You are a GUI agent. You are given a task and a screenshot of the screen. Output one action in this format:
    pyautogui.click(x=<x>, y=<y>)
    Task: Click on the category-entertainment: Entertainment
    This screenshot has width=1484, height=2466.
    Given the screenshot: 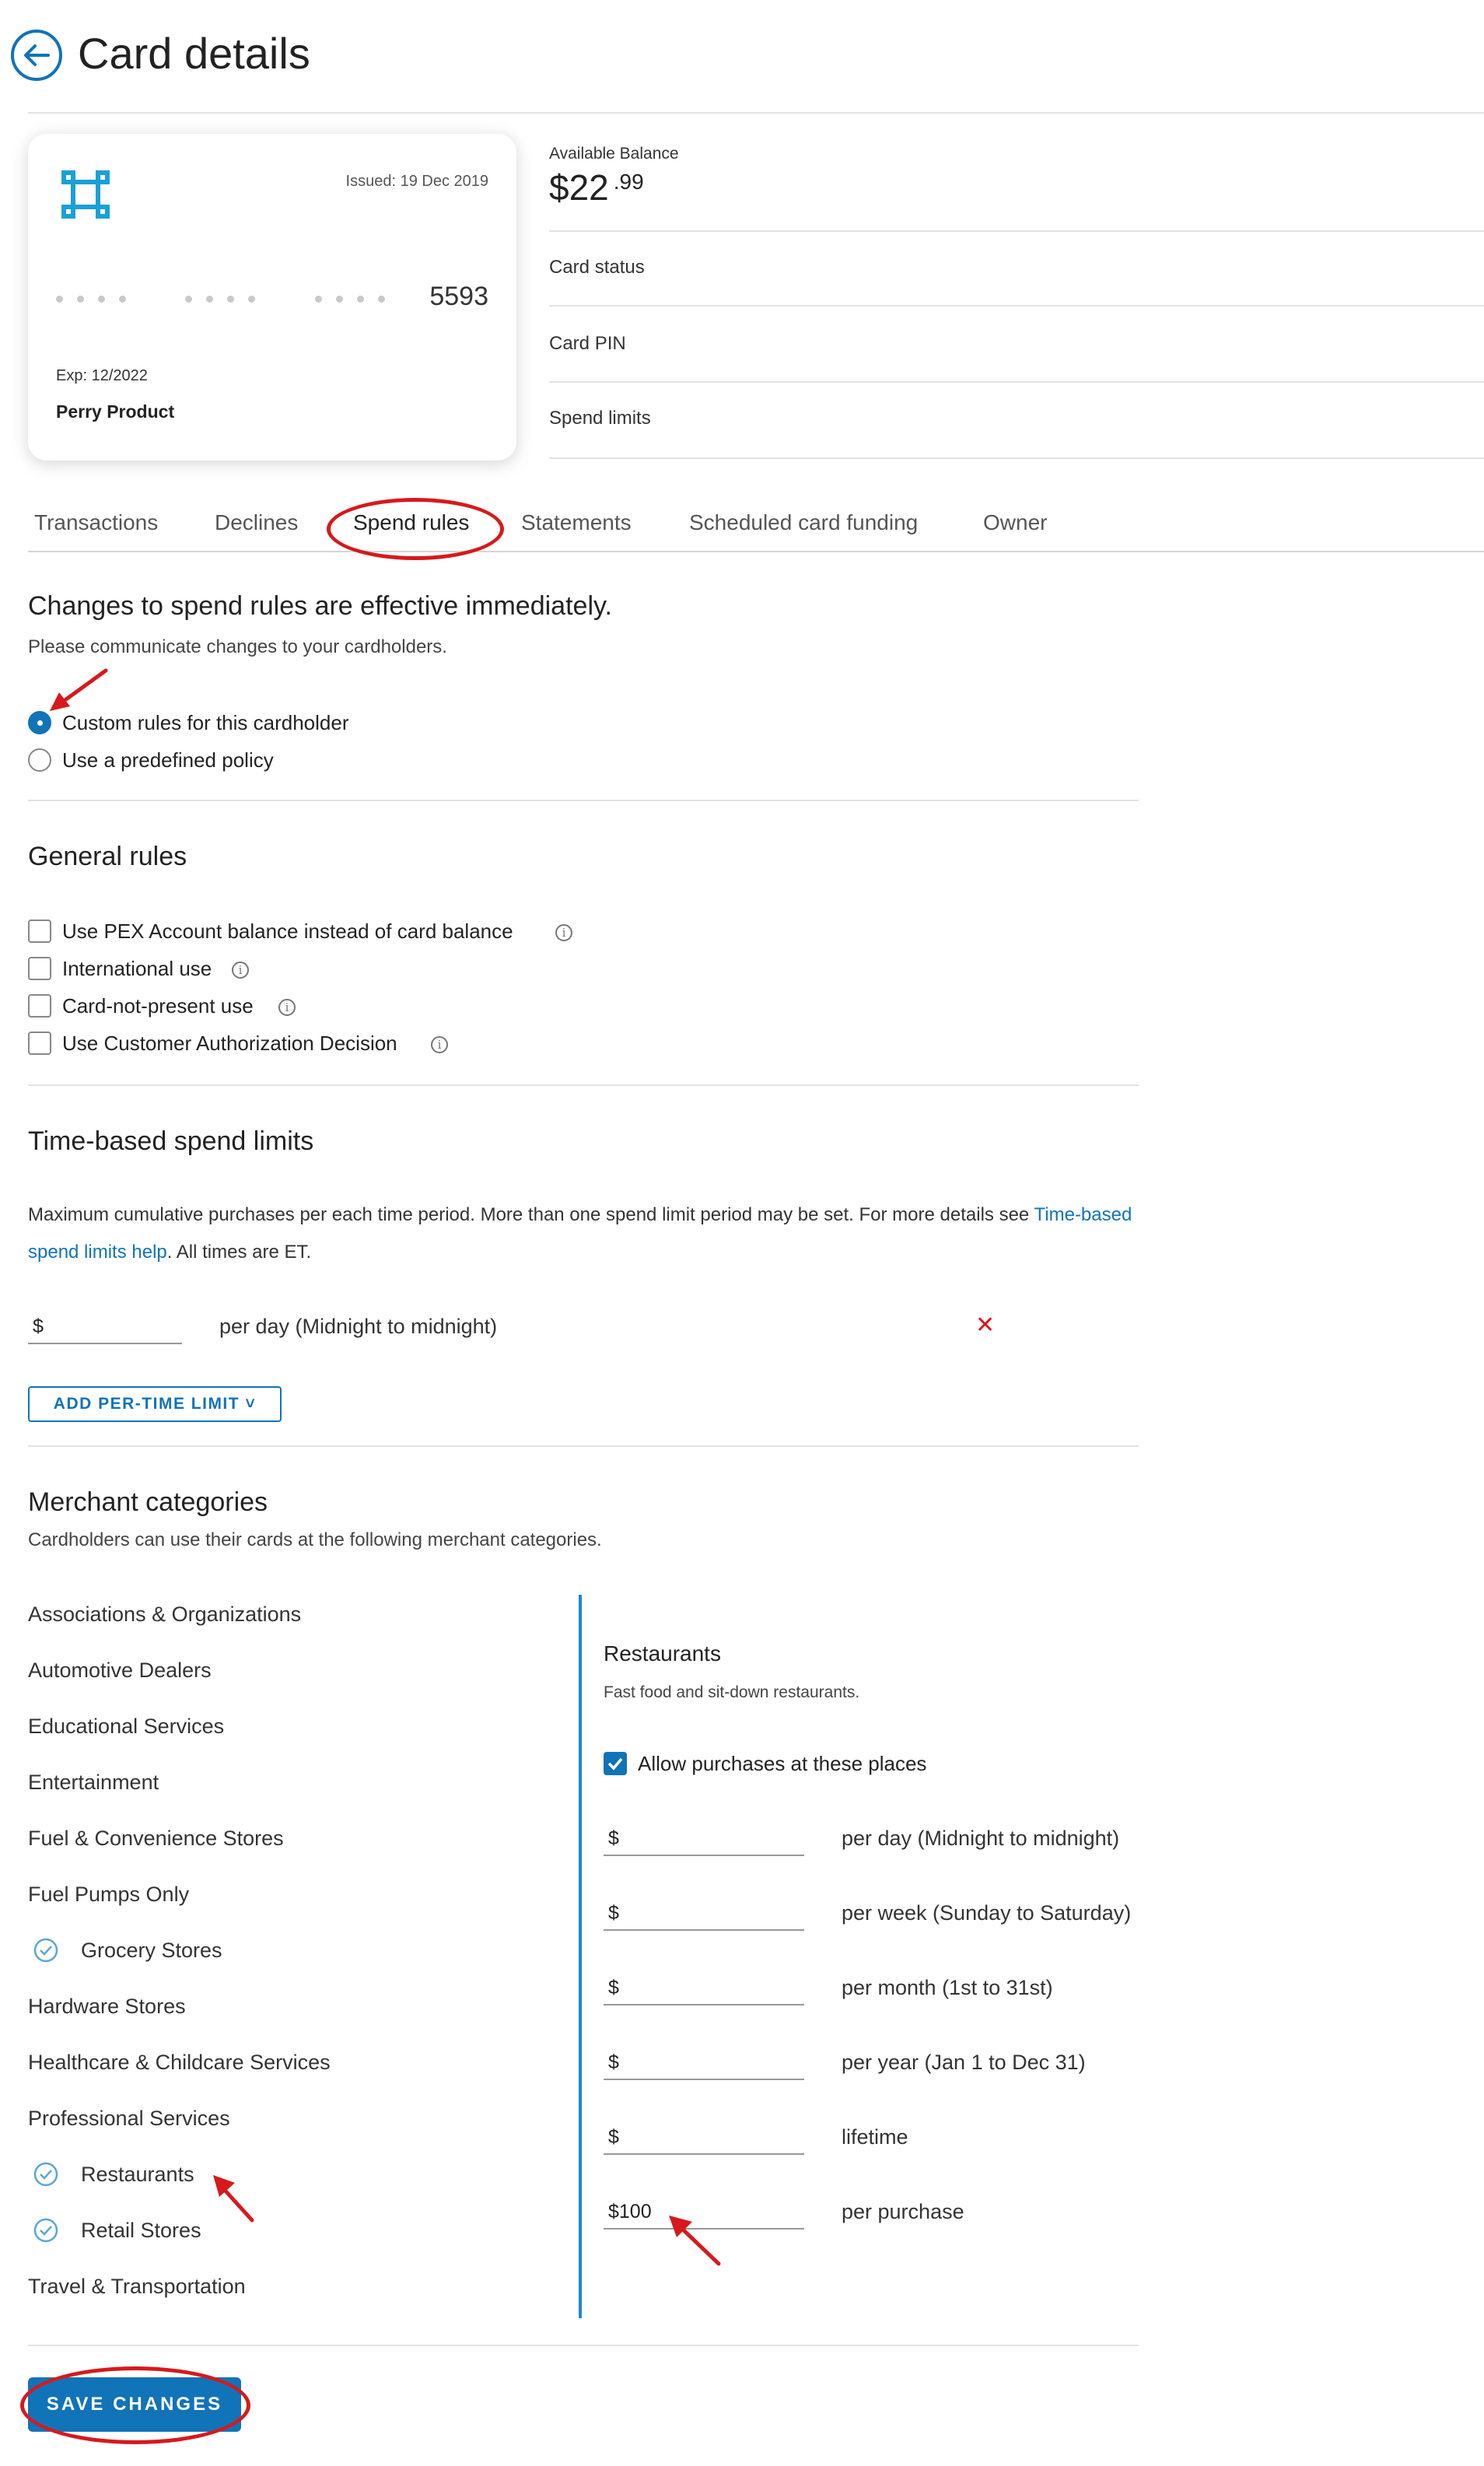 What is the action you would take?
    pyautogui.click(x=94, y=1783)
    